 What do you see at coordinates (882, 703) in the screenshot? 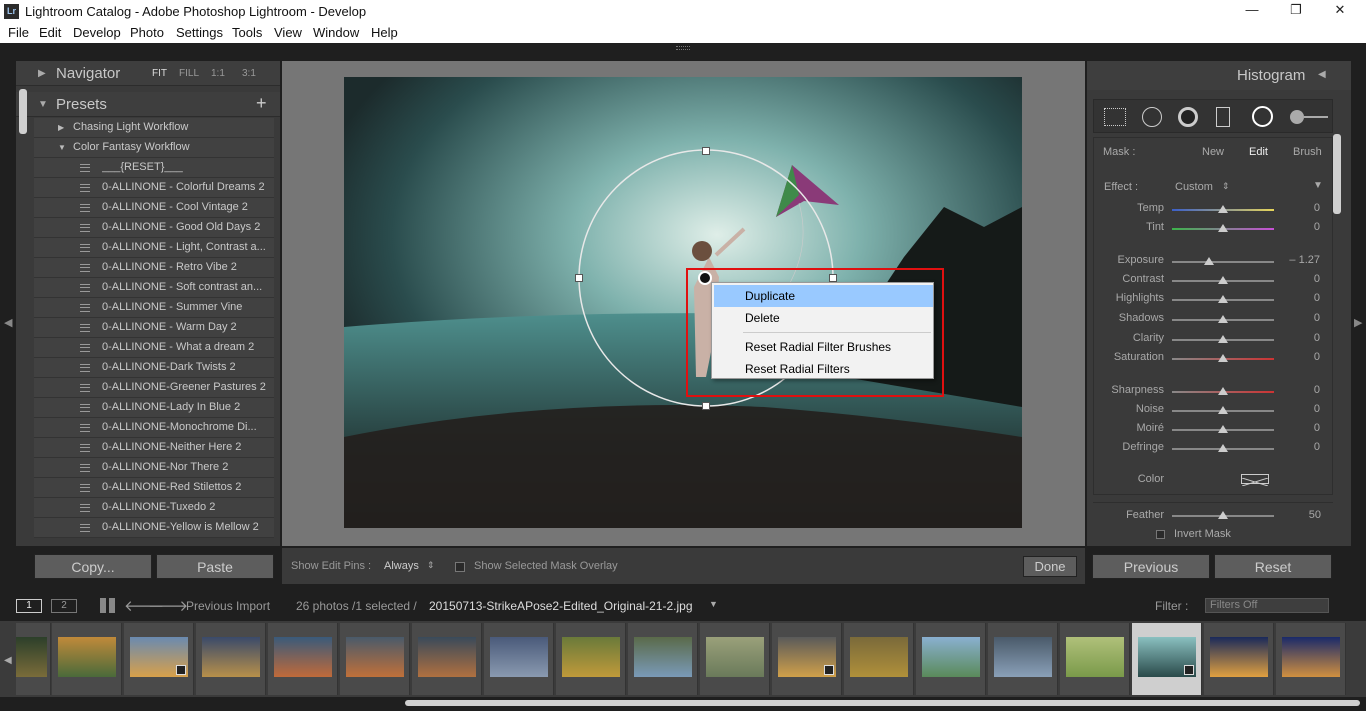
I see `filmstrip-scrollbar` at bounding box center [882, 703].